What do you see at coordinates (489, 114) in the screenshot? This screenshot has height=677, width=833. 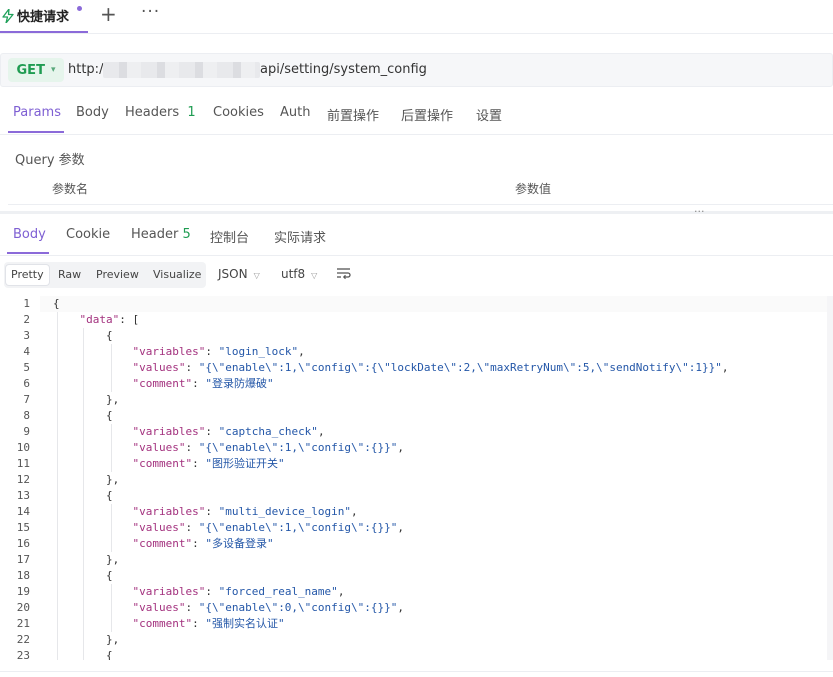 I see `tab-settings: 设置` at bounding box center [489, 114].